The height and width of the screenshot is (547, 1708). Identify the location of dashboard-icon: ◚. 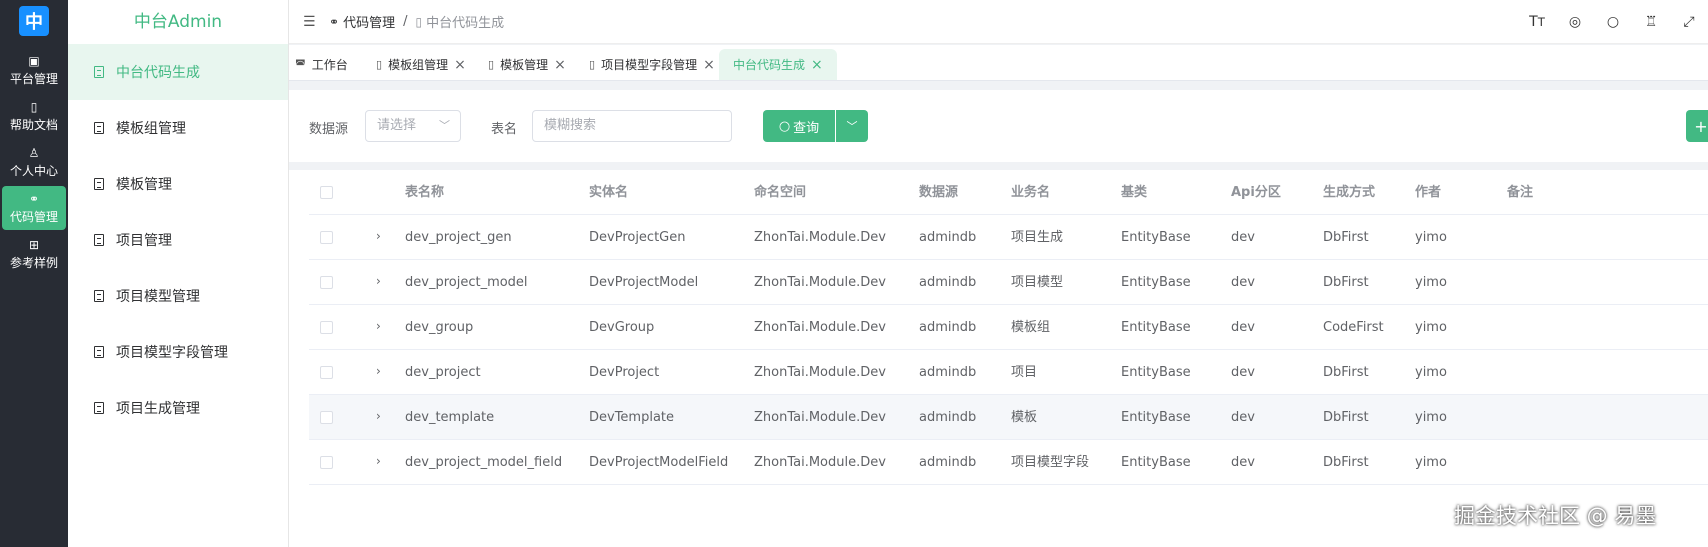
(300, 64).